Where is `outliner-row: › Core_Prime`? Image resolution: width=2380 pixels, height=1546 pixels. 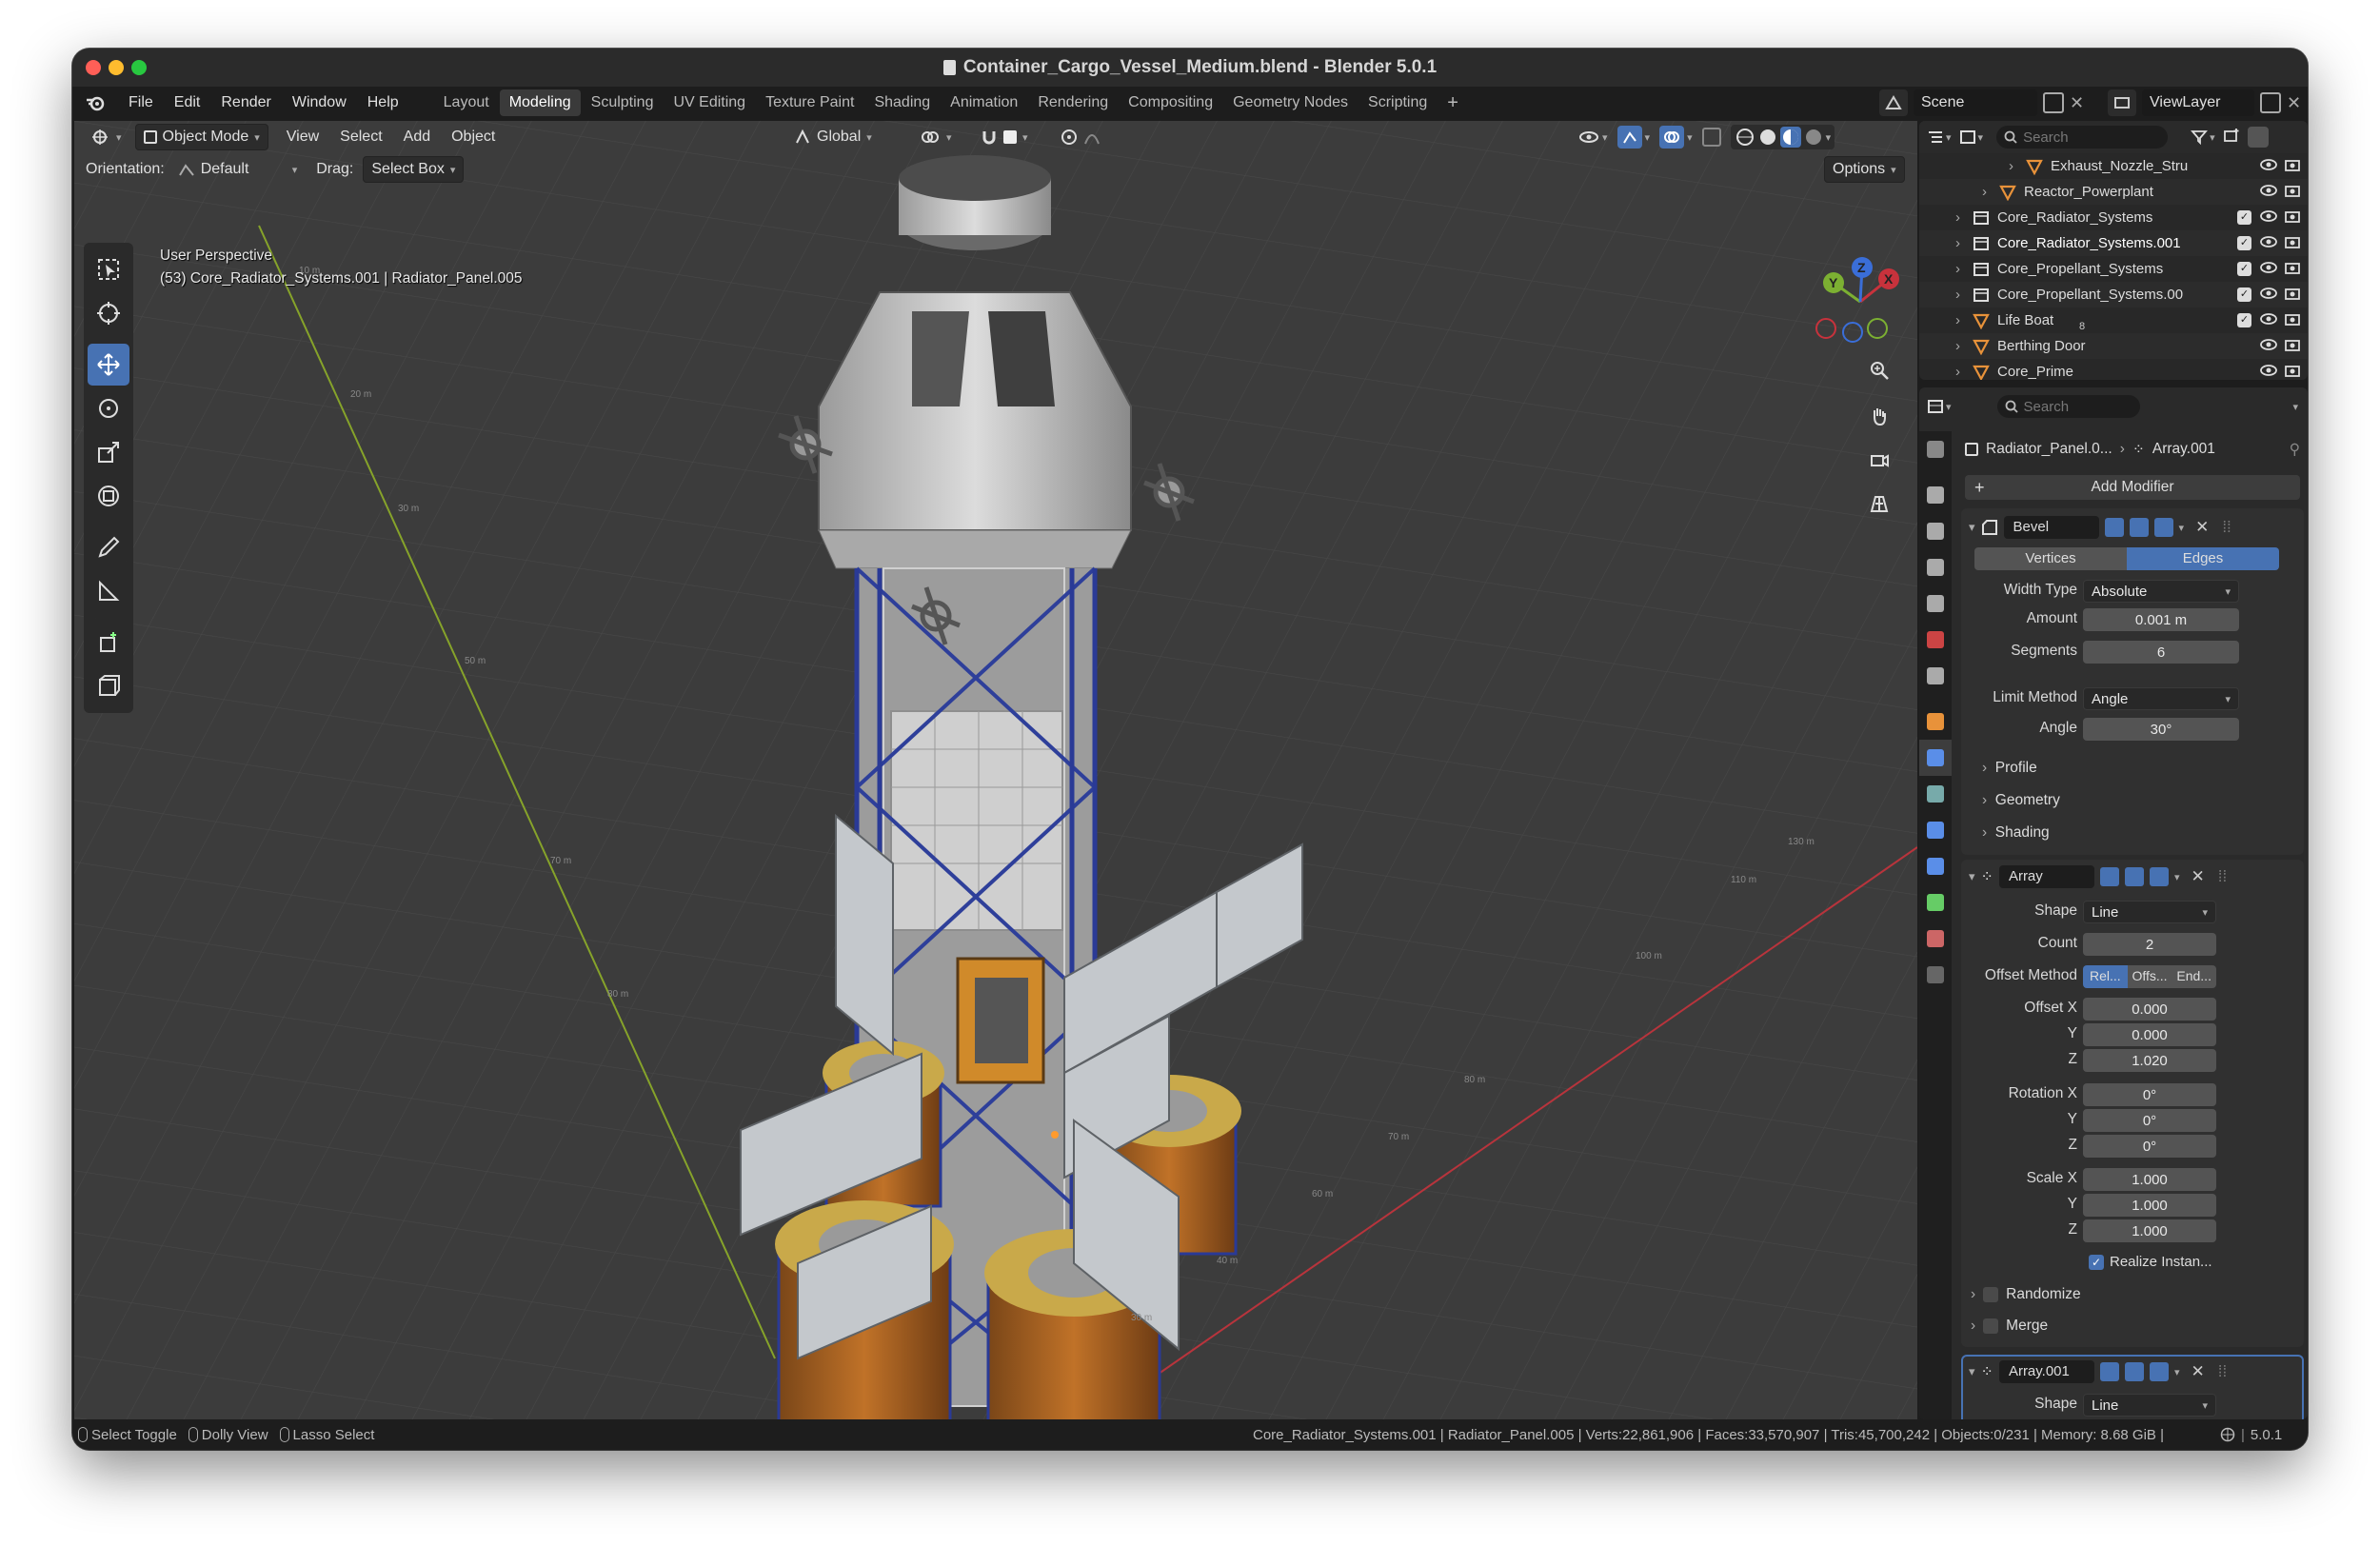 outliner-row: › Core_Prime is located at coordinates (2113, 369).